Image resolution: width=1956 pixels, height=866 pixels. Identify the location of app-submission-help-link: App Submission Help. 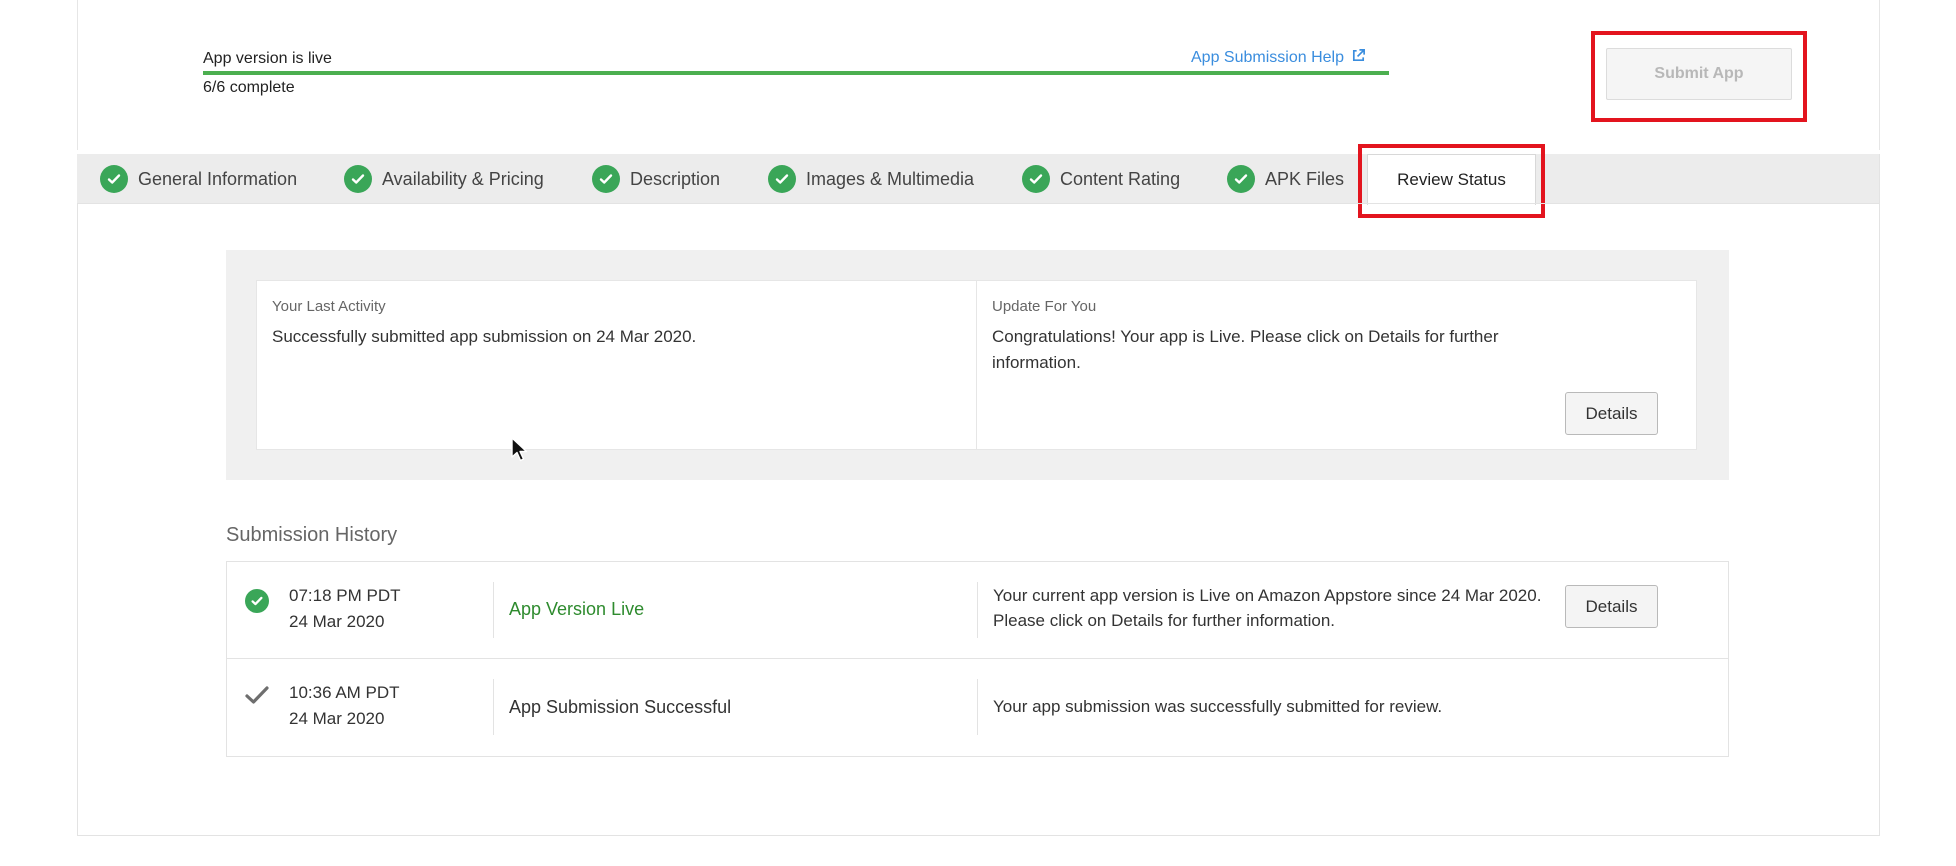
(1278, 58).